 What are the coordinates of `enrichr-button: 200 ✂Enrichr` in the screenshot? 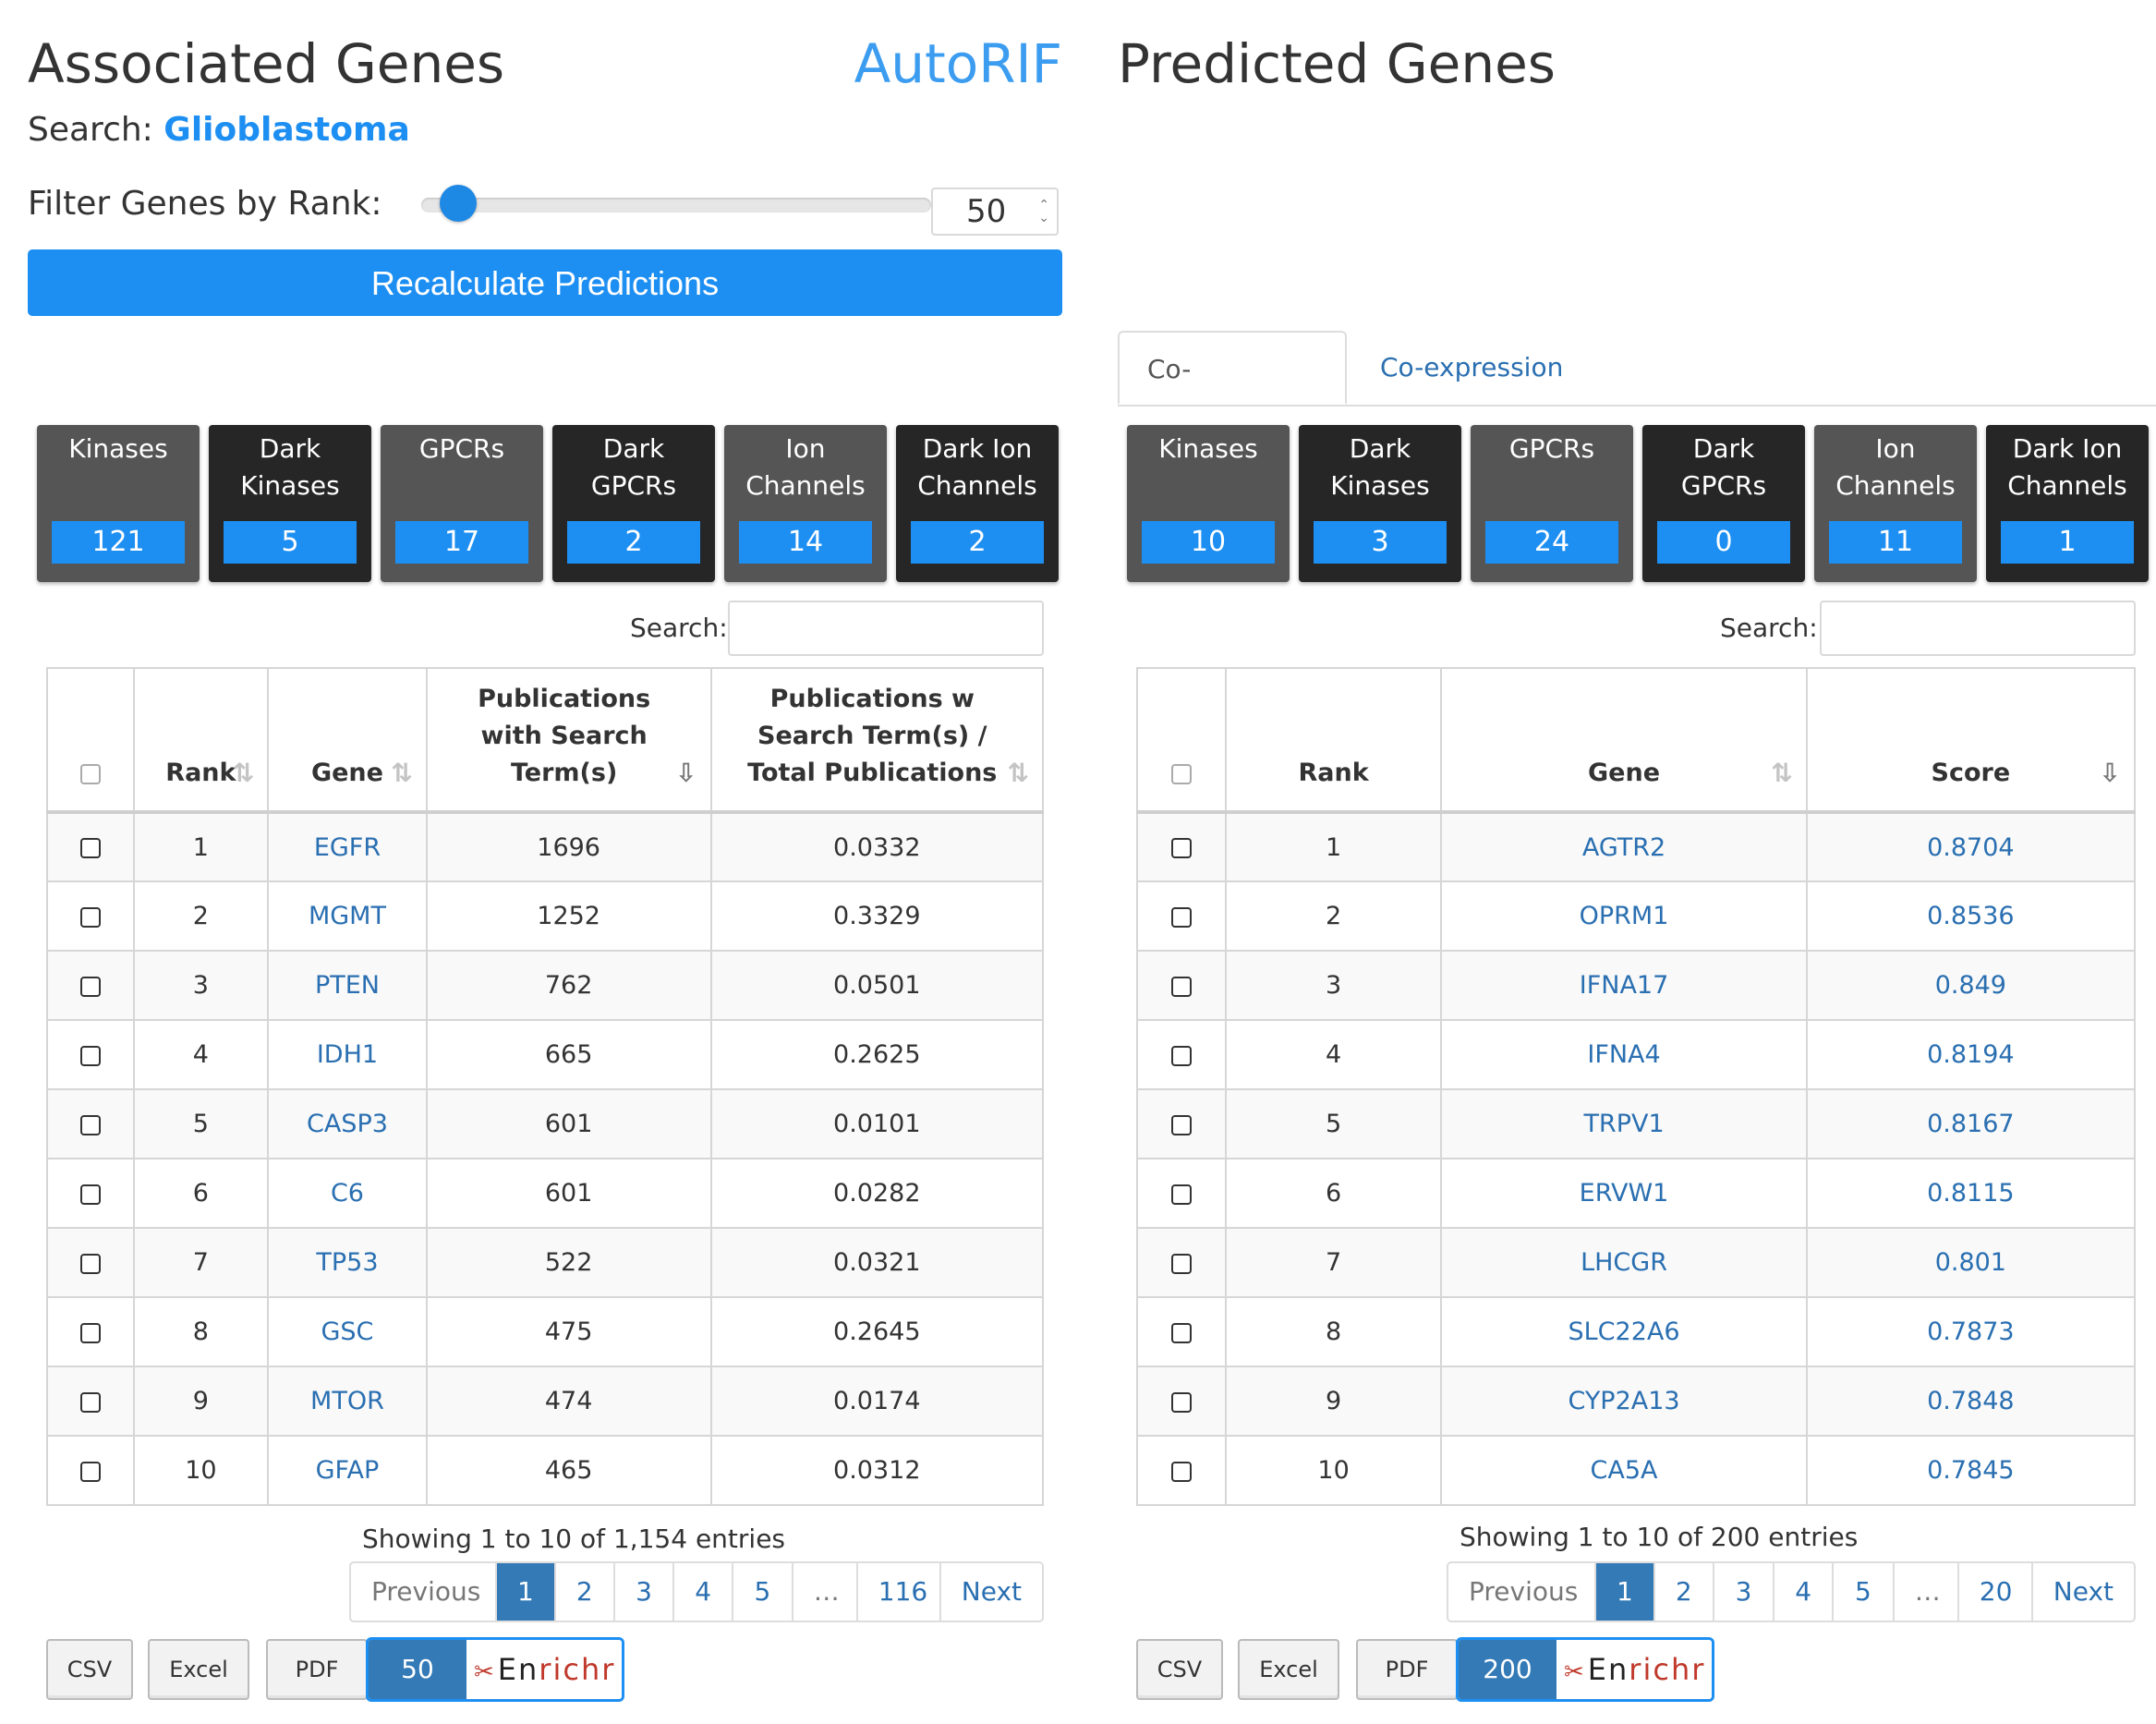 It's located at (1585, 1669).